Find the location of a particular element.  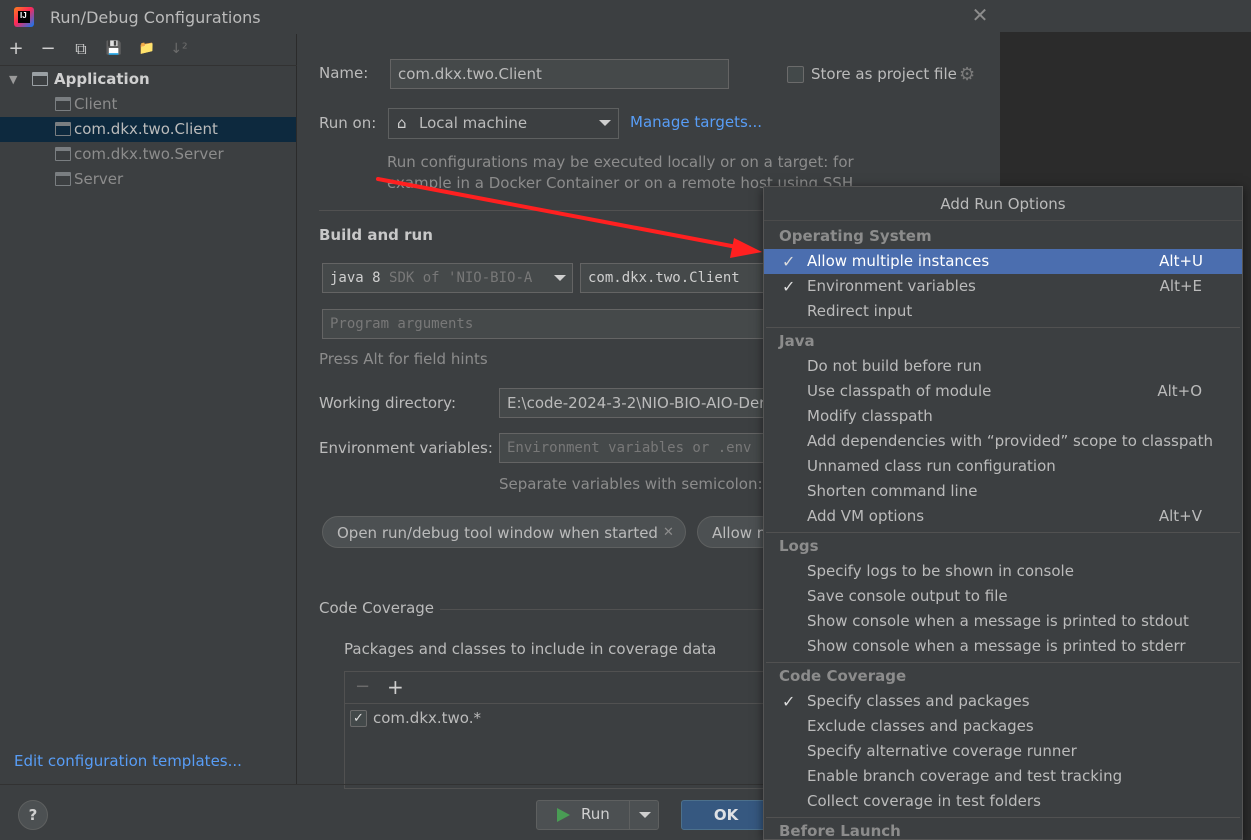

option-environment-variables: ✓ Environment variables Alt+E is located at coordinates (1003, 286).